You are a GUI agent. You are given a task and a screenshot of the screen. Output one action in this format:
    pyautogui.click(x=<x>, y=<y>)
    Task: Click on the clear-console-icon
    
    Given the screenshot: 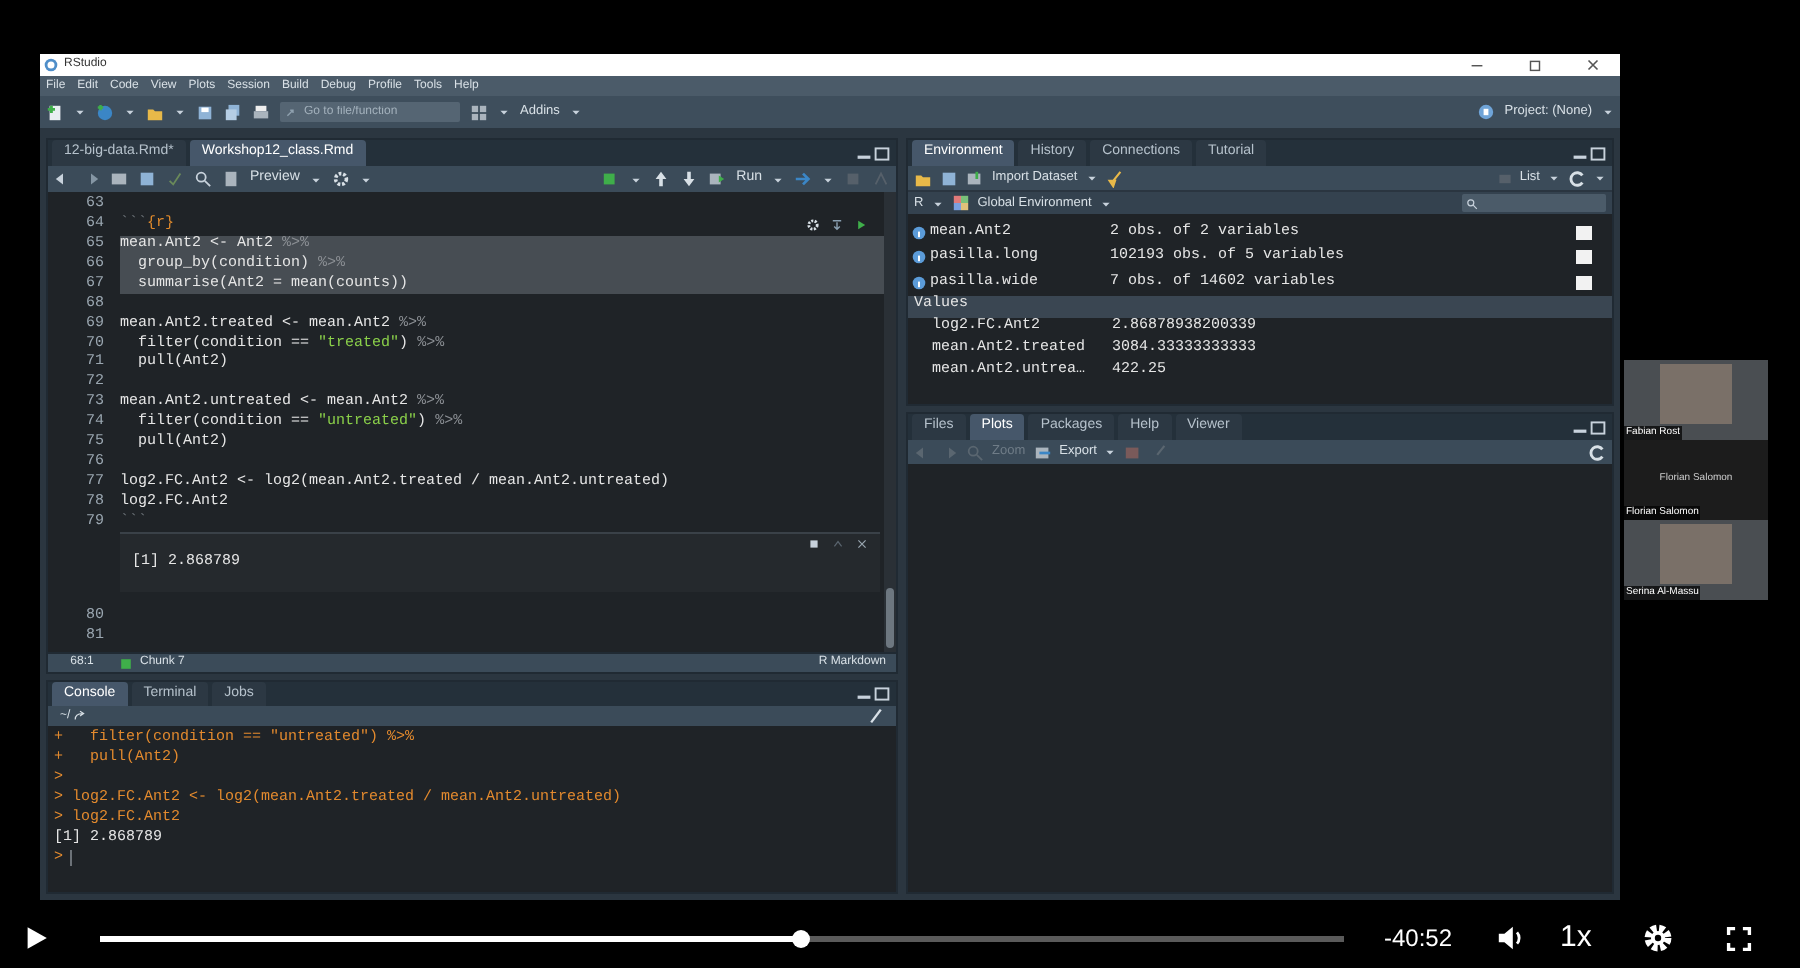 What is the action you would take?
    pyautogui.click(x=876, y=716)
    